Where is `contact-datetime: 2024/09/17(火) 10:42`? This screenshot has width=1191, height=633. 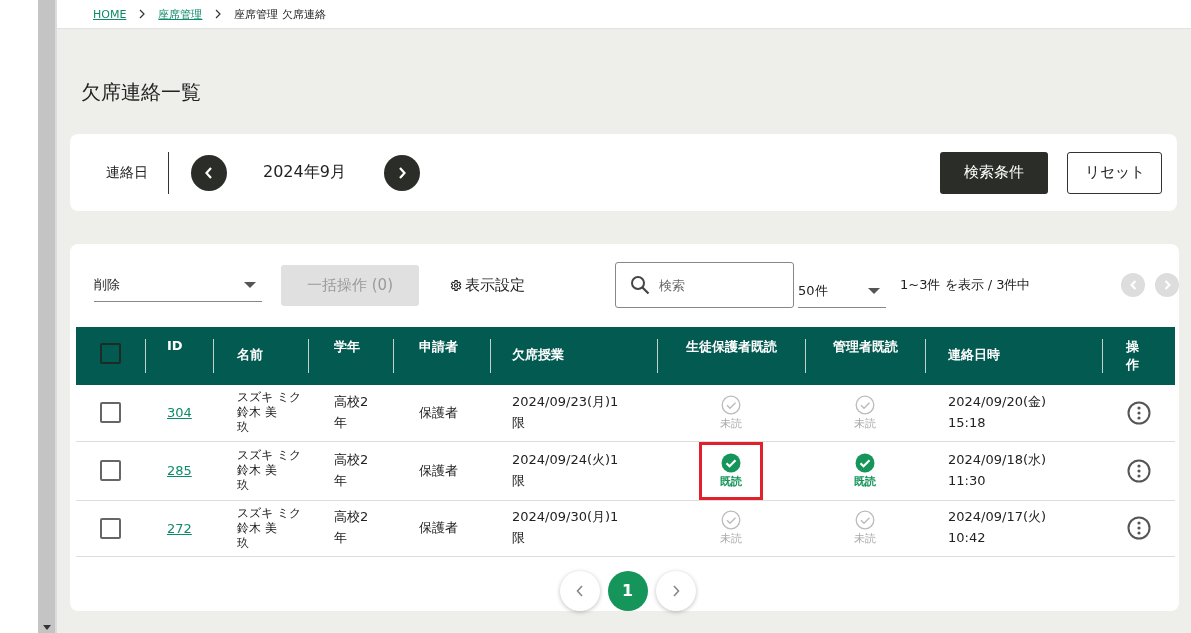
contact-datetime: 2024/09/17(火) 10:42 is located at coordinates (998, 527).